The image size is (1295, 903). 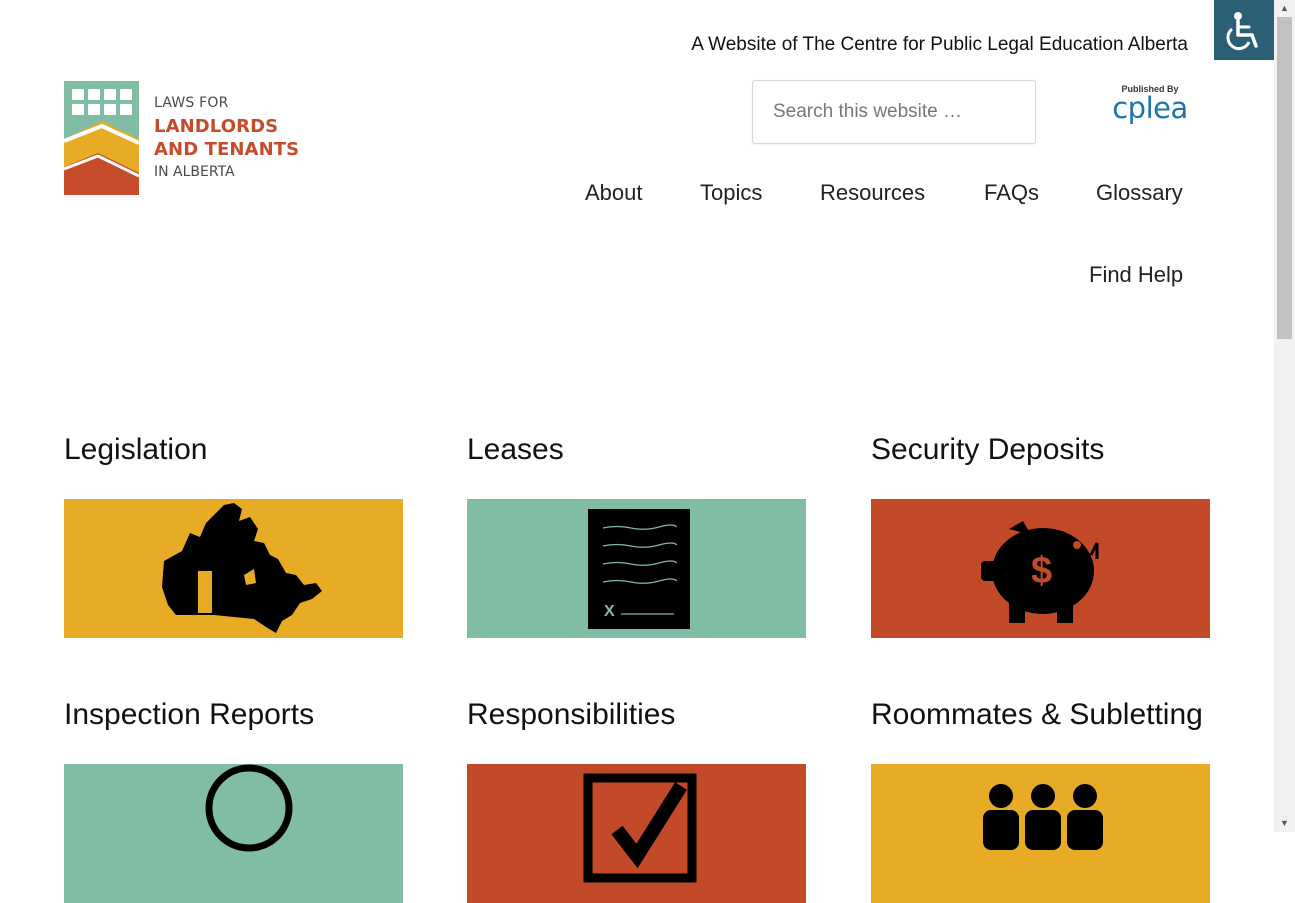 I want to click on piggy-bank-icon: $, so click(x=1040, y=572).